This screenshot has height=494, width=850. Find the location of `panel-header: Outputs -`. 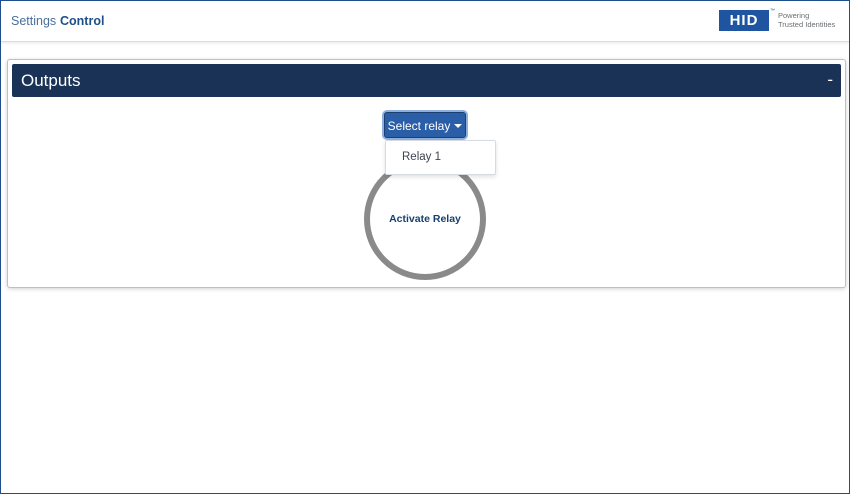

panel-header: Outputs - is located at coordinates (426, 80).